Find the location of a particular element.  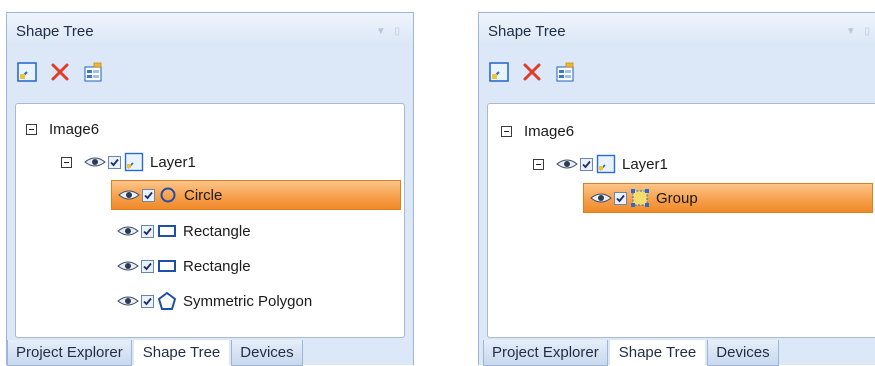

pentagon-icon is located at coordinates (167, 301).